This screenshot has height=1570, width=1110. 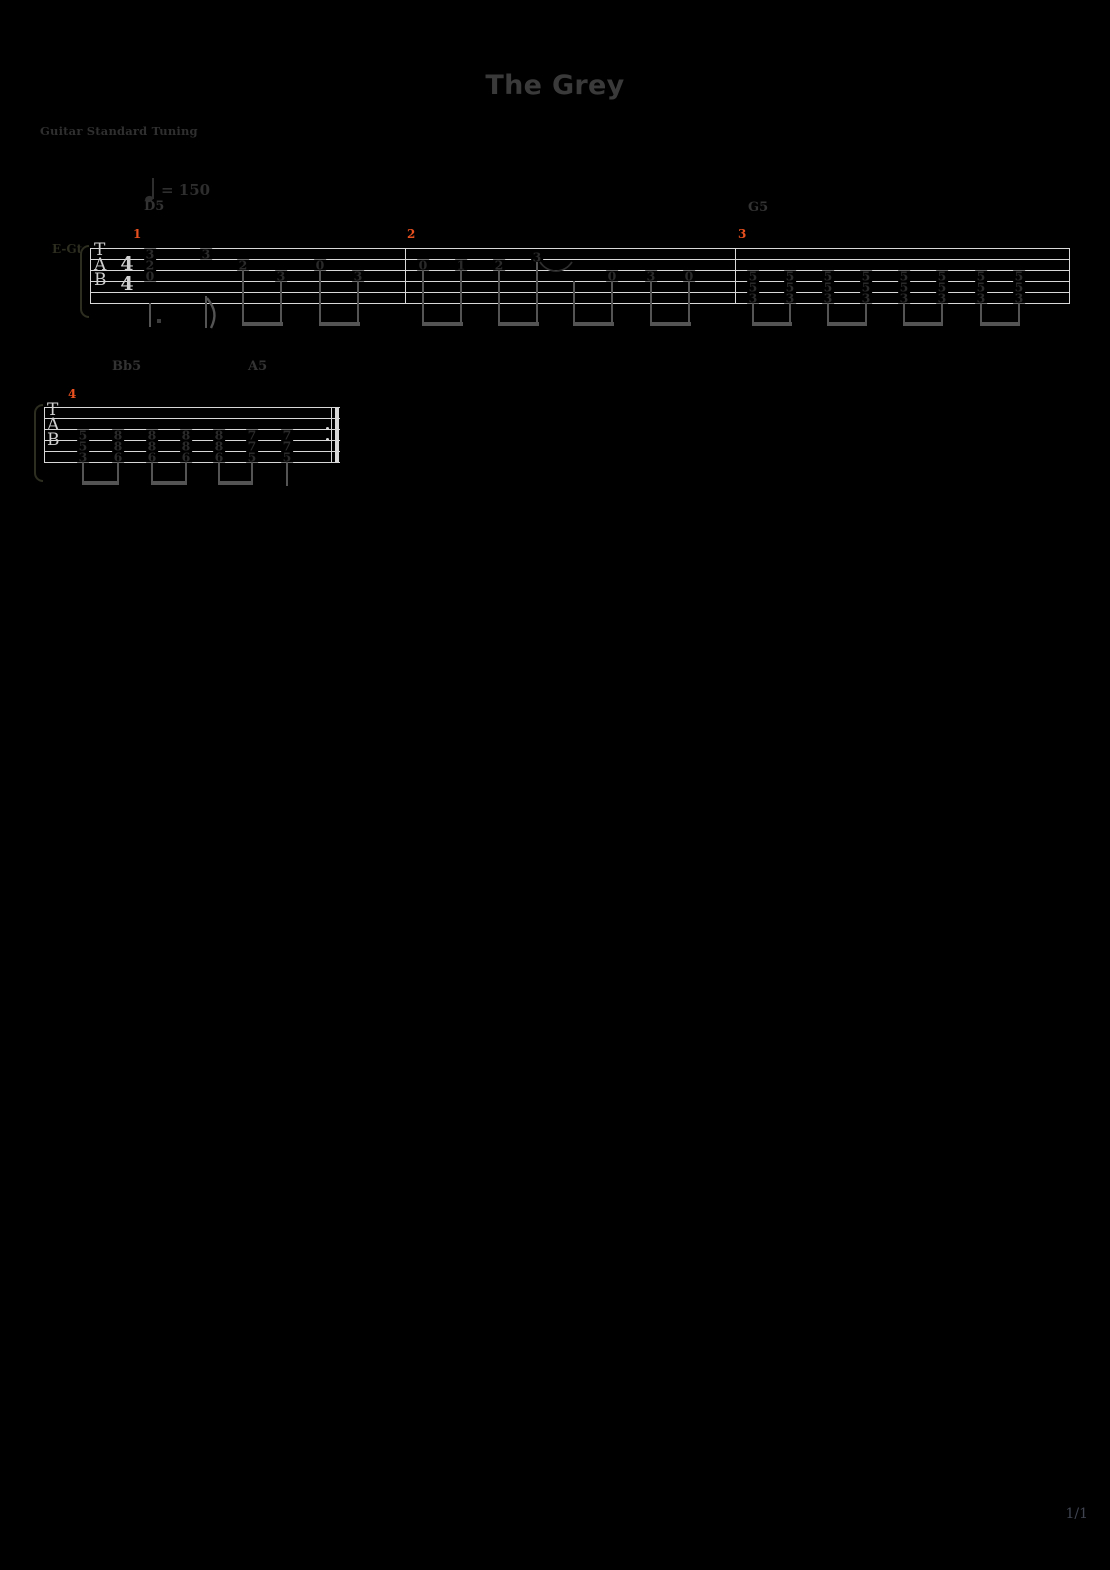 I want to click on chord-name-d5: D5, so click(x=154, y=206).